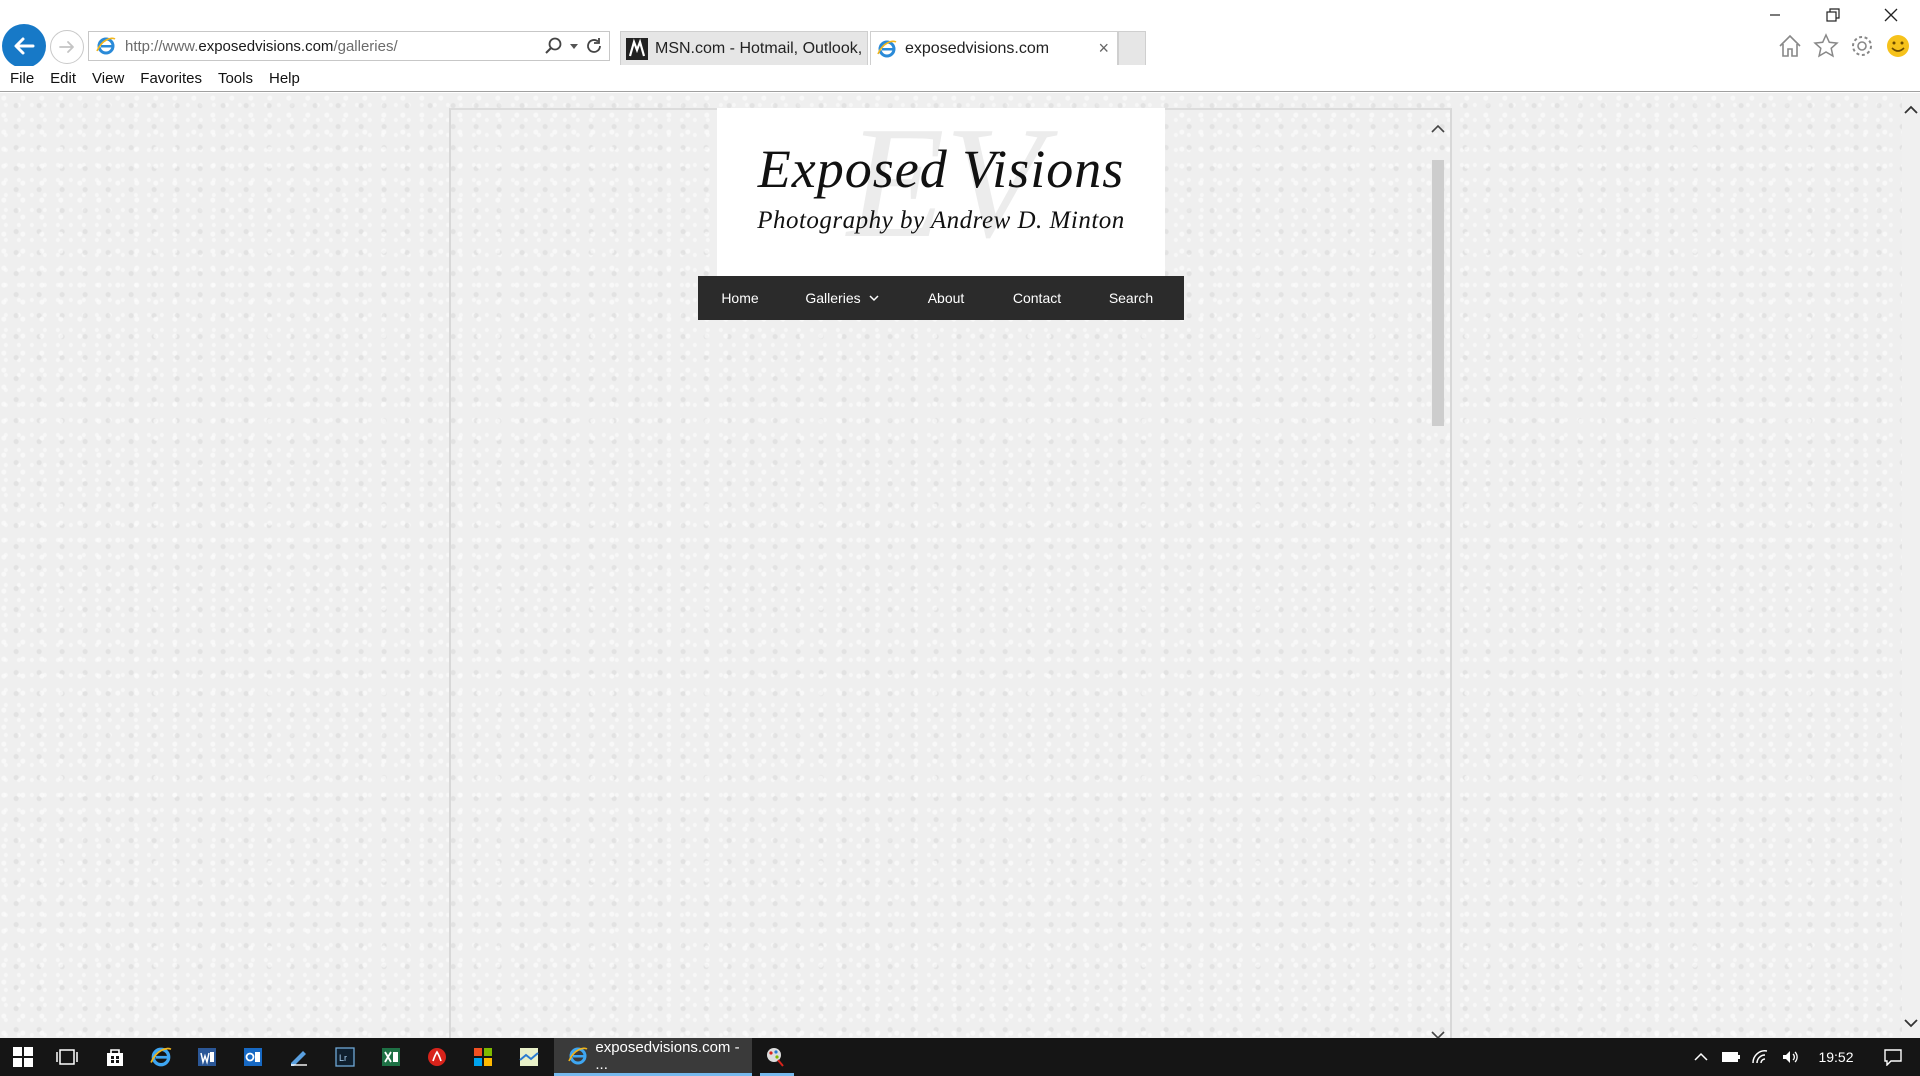 This screenshot has height=1076, width=1920. Describe the element at coordinates (253, 1057) in the screenshot. I see `outlook-icon` at that location.